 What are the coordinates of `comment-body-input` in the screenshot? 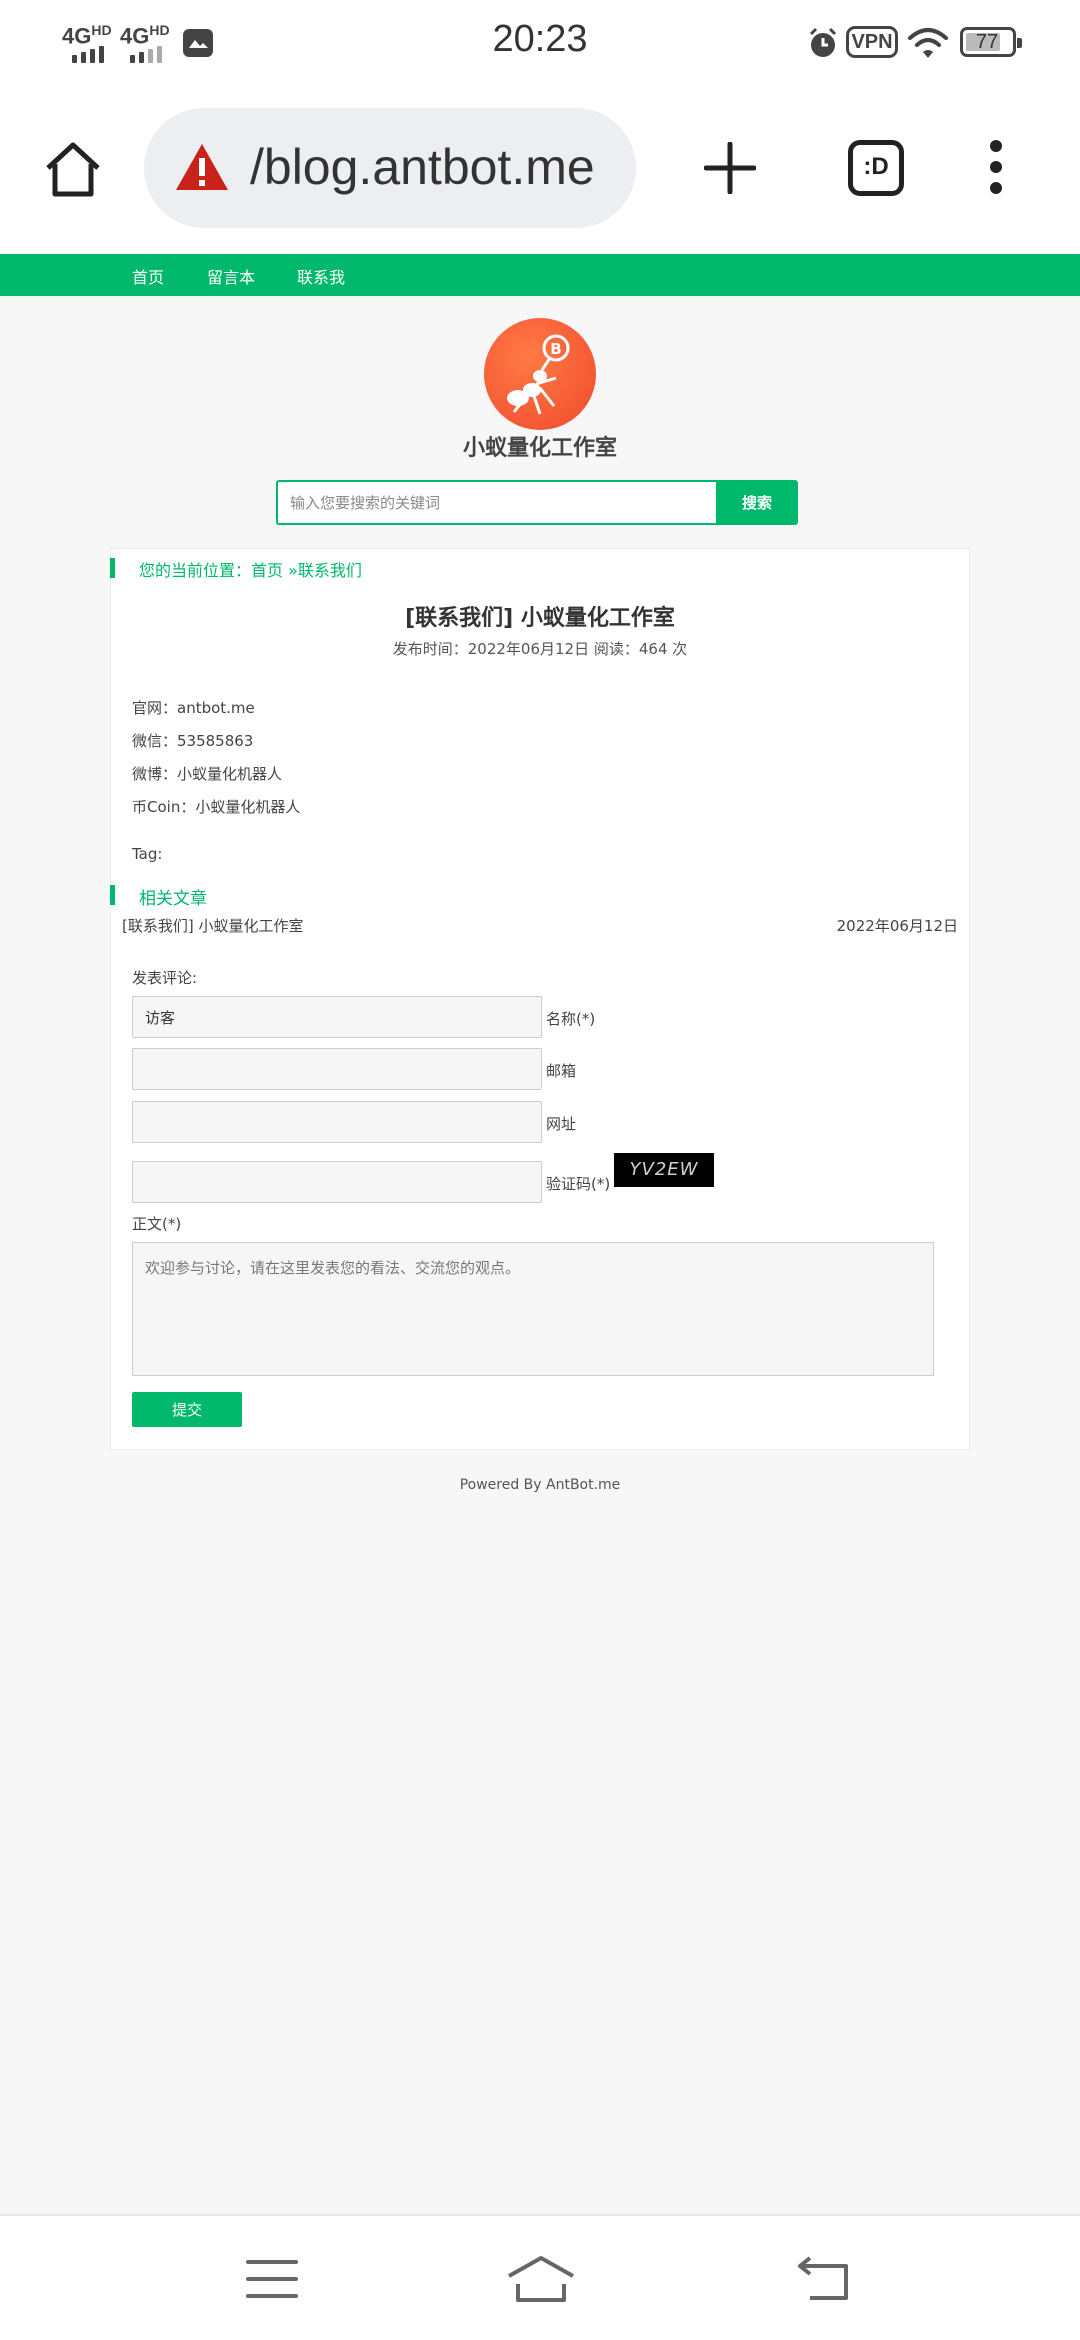 It's located at (533, 1309).